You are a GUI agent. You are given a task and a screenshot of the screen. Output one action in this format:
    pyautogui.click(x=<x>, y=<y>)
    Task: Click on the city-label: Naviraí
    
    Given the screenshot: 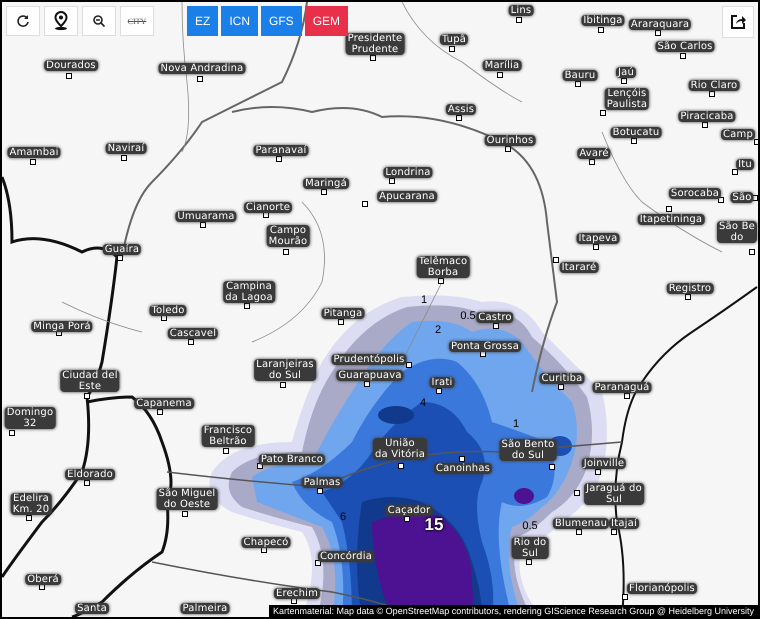 What is the action you would take?
    pyautogui.click(x=126, y=148)
    